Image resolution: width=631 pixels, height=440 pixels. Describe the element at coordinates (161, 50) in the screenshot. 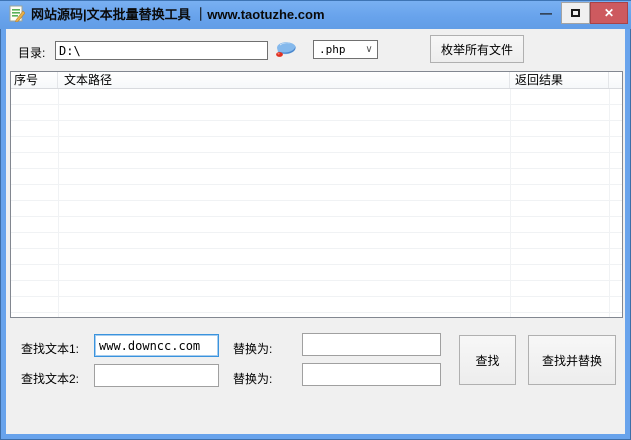

I see `directory-input` at that location.